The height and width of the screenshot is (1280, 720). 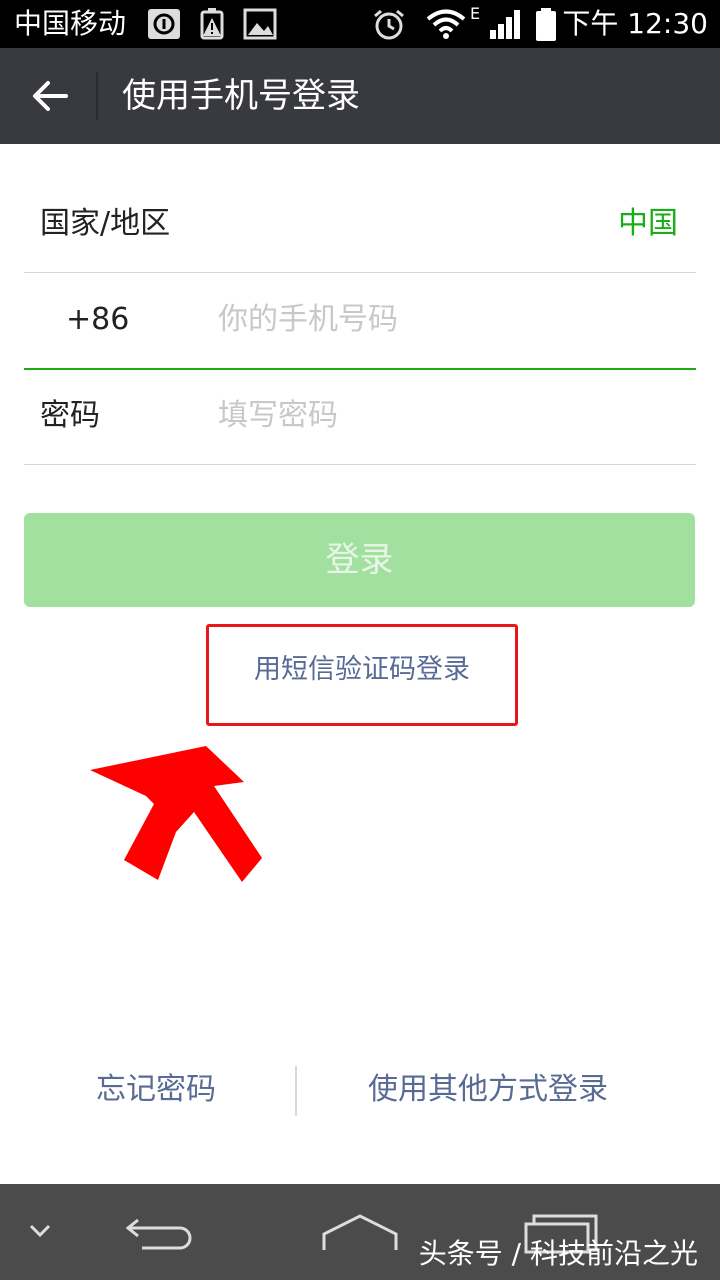 I want to click on bottom-links: 忘记密码 使用其他方式登录, so click(x=360, y=1090).